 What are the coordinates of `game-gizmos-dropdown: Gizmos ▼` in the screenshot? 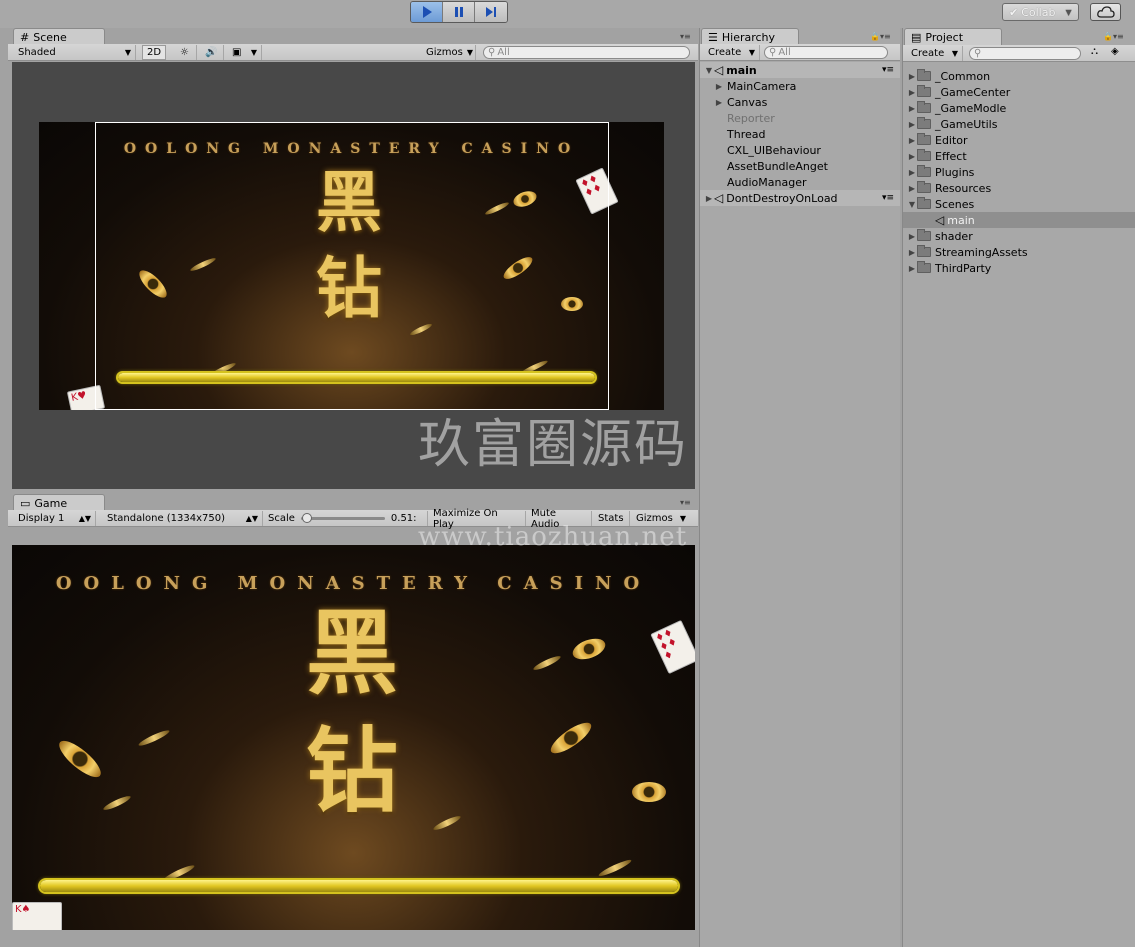 It's located at (661, 518).